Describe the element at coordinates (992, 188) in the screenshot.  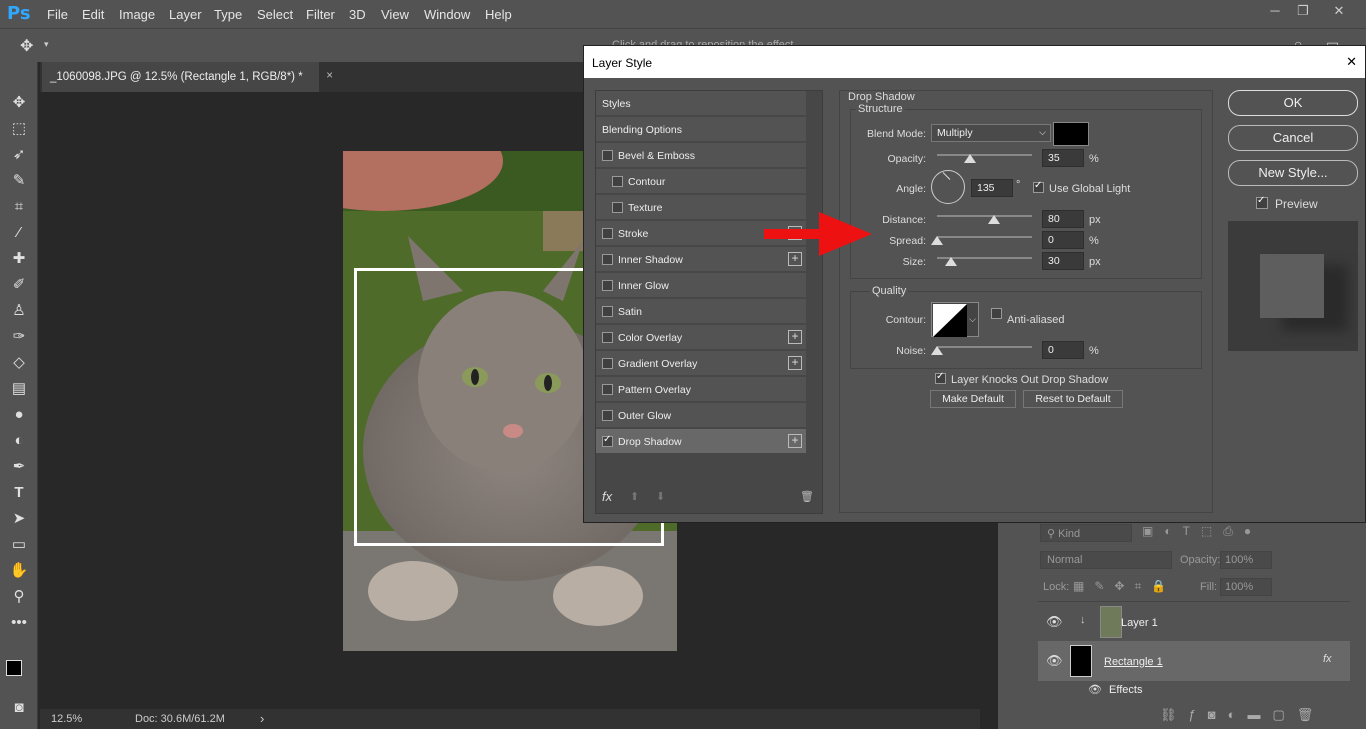
I see `angle-field: 135` at that location.